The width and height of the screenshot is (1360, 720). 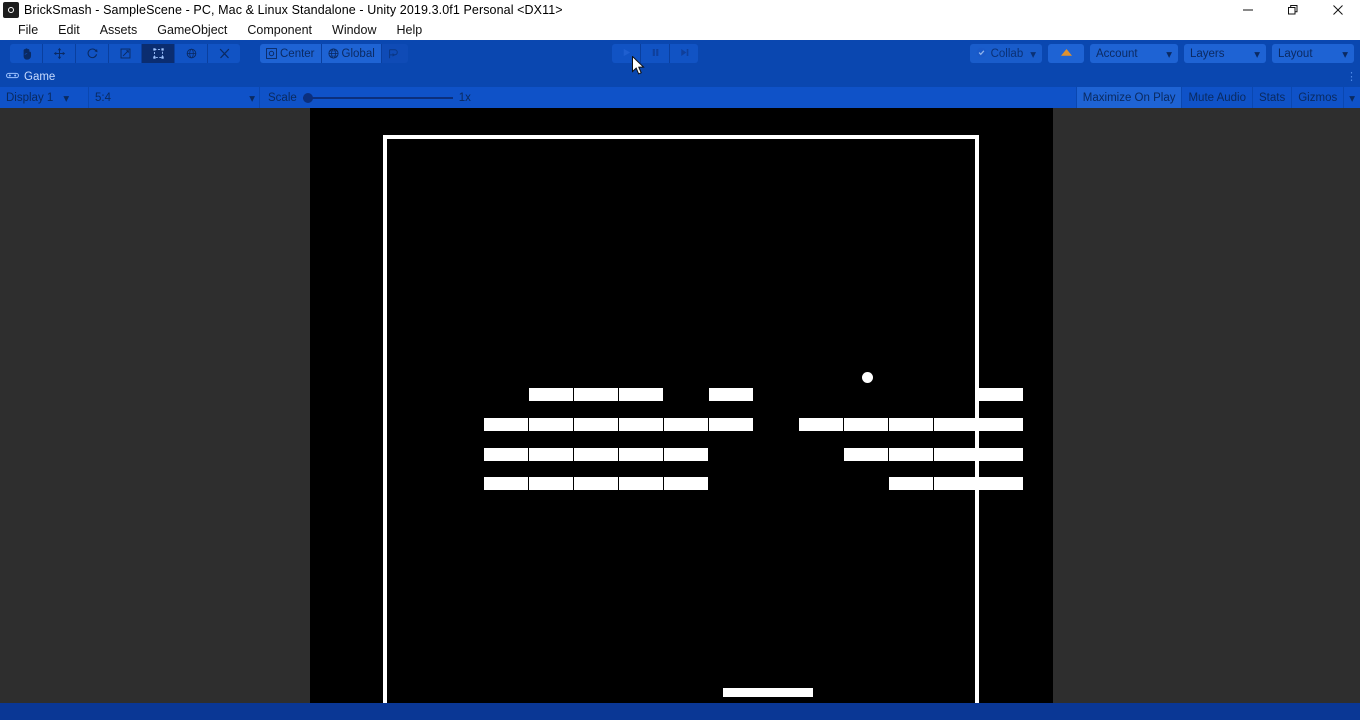 I want to click on custom-tool-button, so click(x=224, y=53).